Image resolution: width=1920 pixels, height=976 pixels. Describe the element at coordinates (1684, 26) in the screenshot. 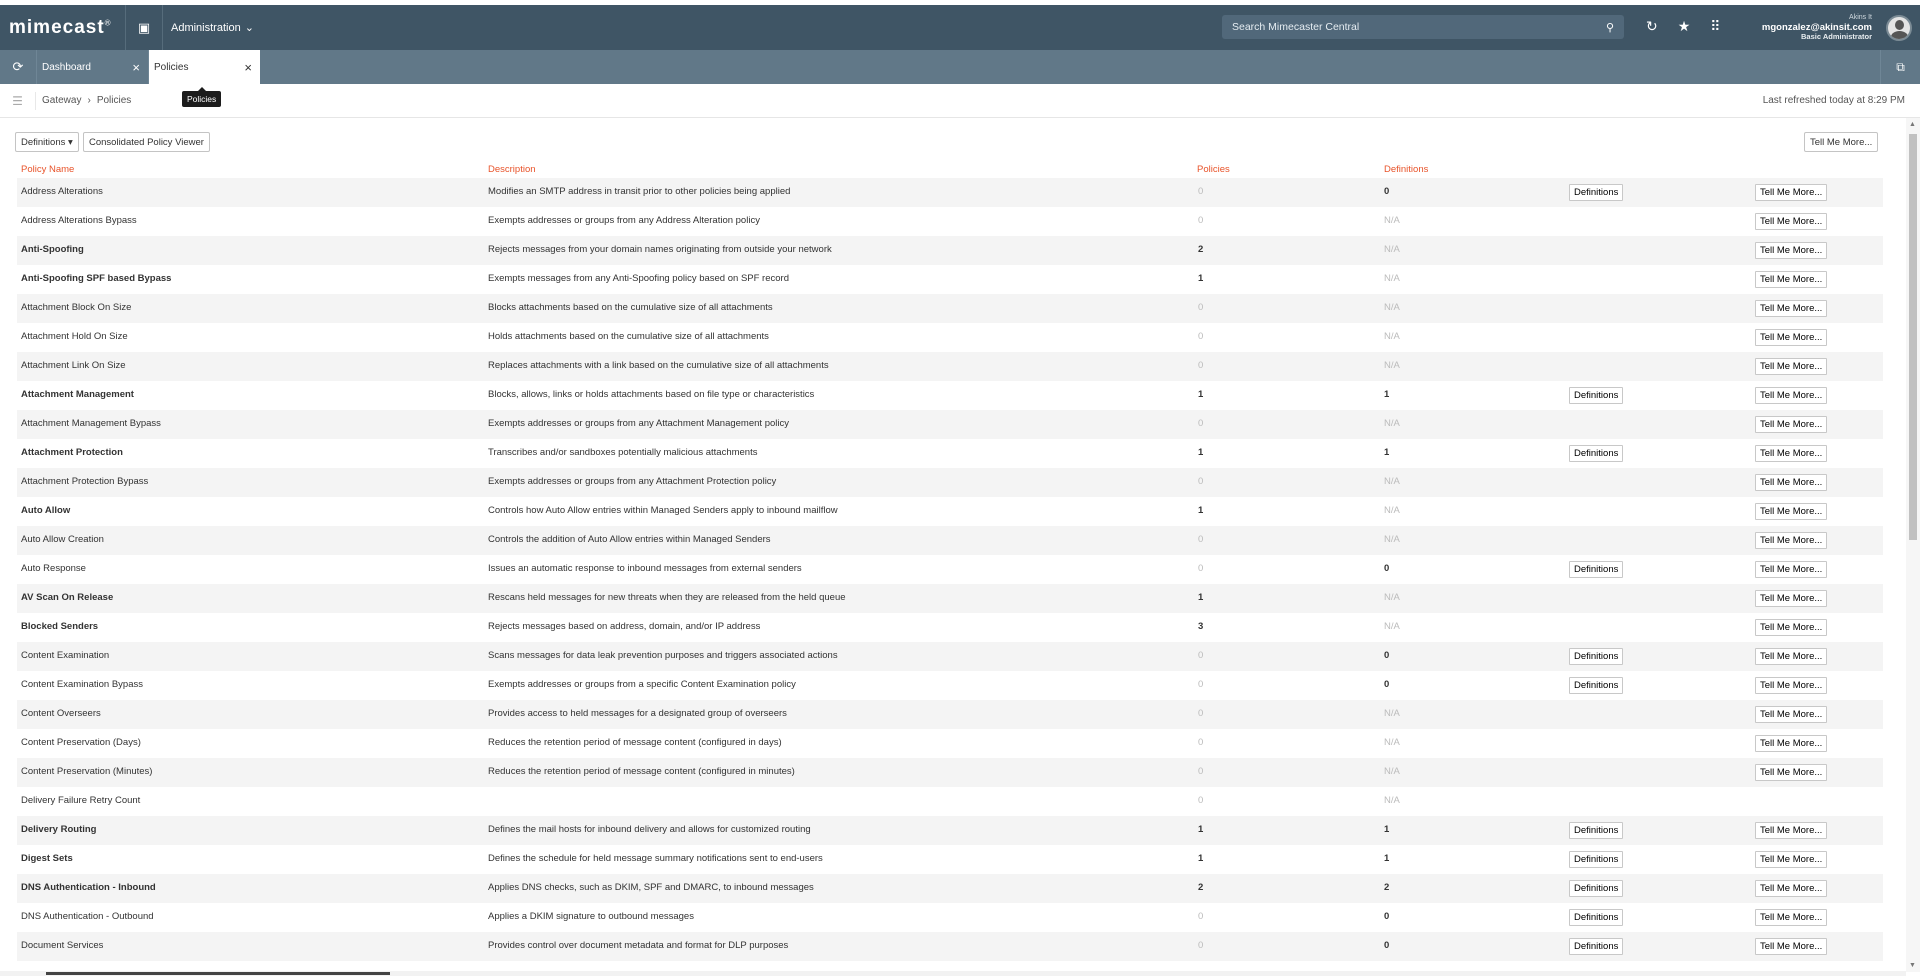

I see `star-icon: ★` at that location.